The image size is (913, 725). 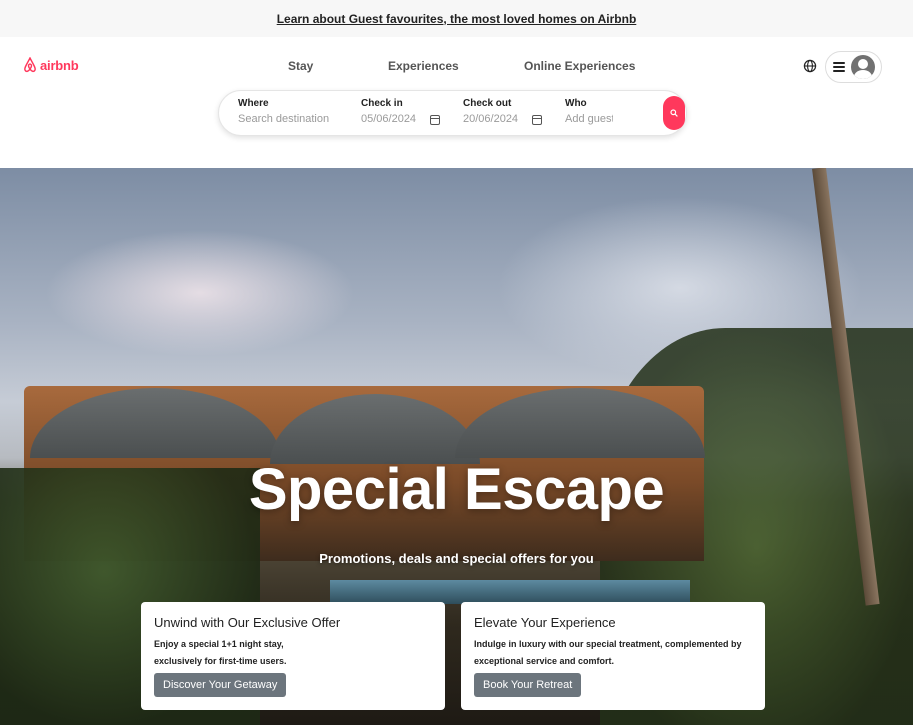 I want to click on book-retreat-button: Book Your Retreat, so click(x=528, y=685).